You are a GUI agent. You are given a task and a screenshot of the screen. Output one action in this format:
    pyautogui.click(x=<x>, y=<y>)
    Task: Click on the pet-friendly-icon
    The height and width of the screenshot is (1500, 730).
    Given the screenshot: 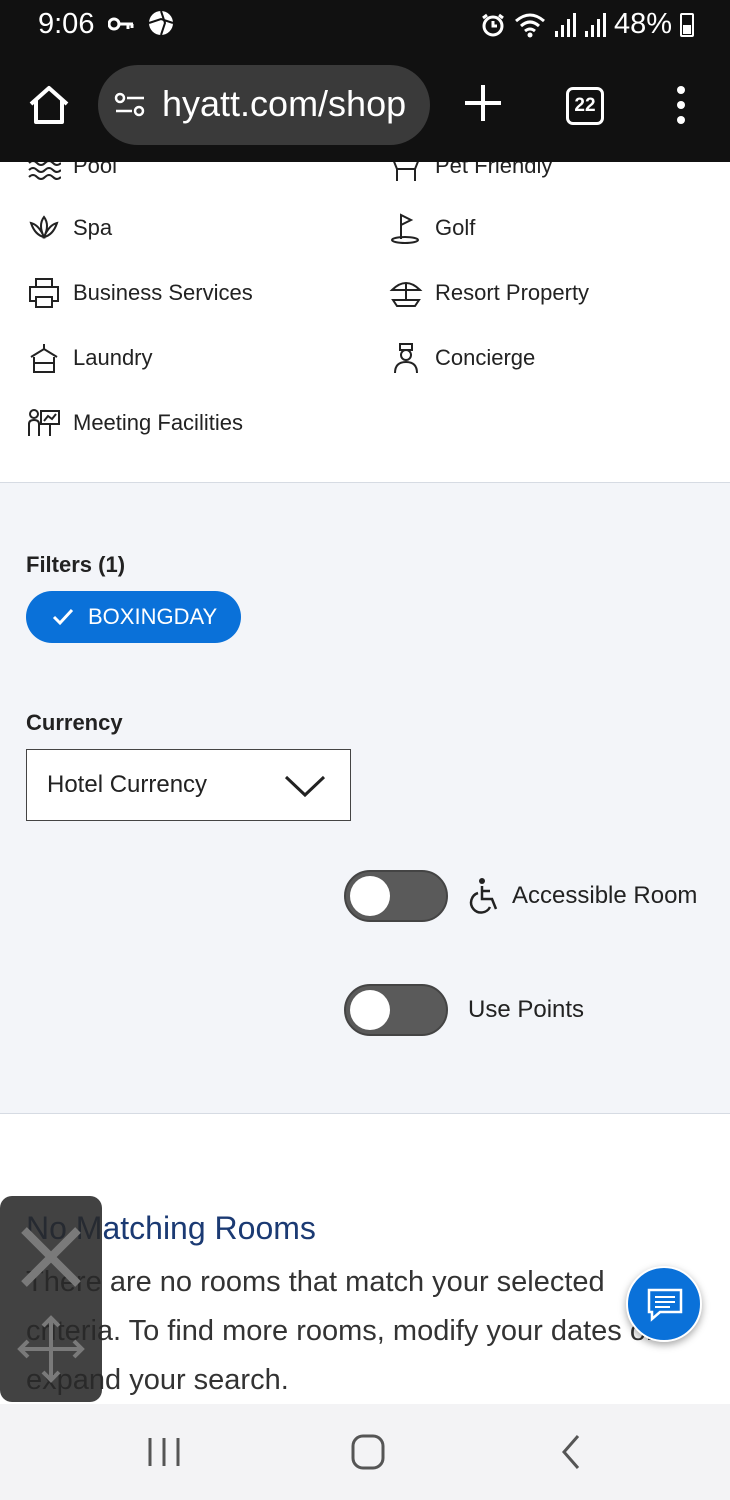 What is the action you would take?
    pyautogui.click(x=406, y=173)
    